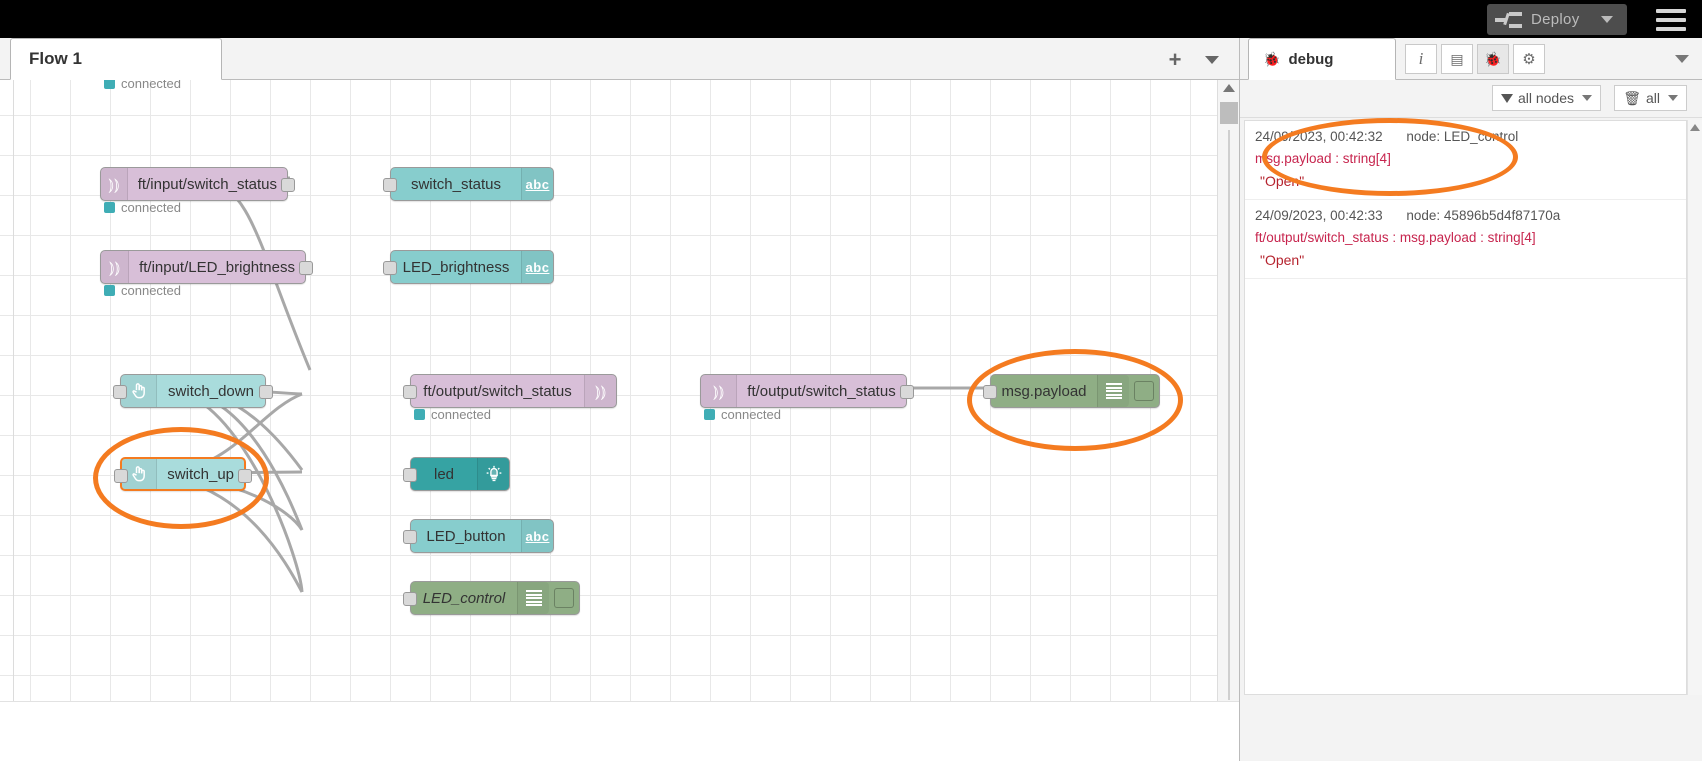 The height and width of the screenshot is (761, 1702). I want to click on sidebar-tab-row: 🐞 debug i ▤ 🐞 ⚙, so click(1471, 59).